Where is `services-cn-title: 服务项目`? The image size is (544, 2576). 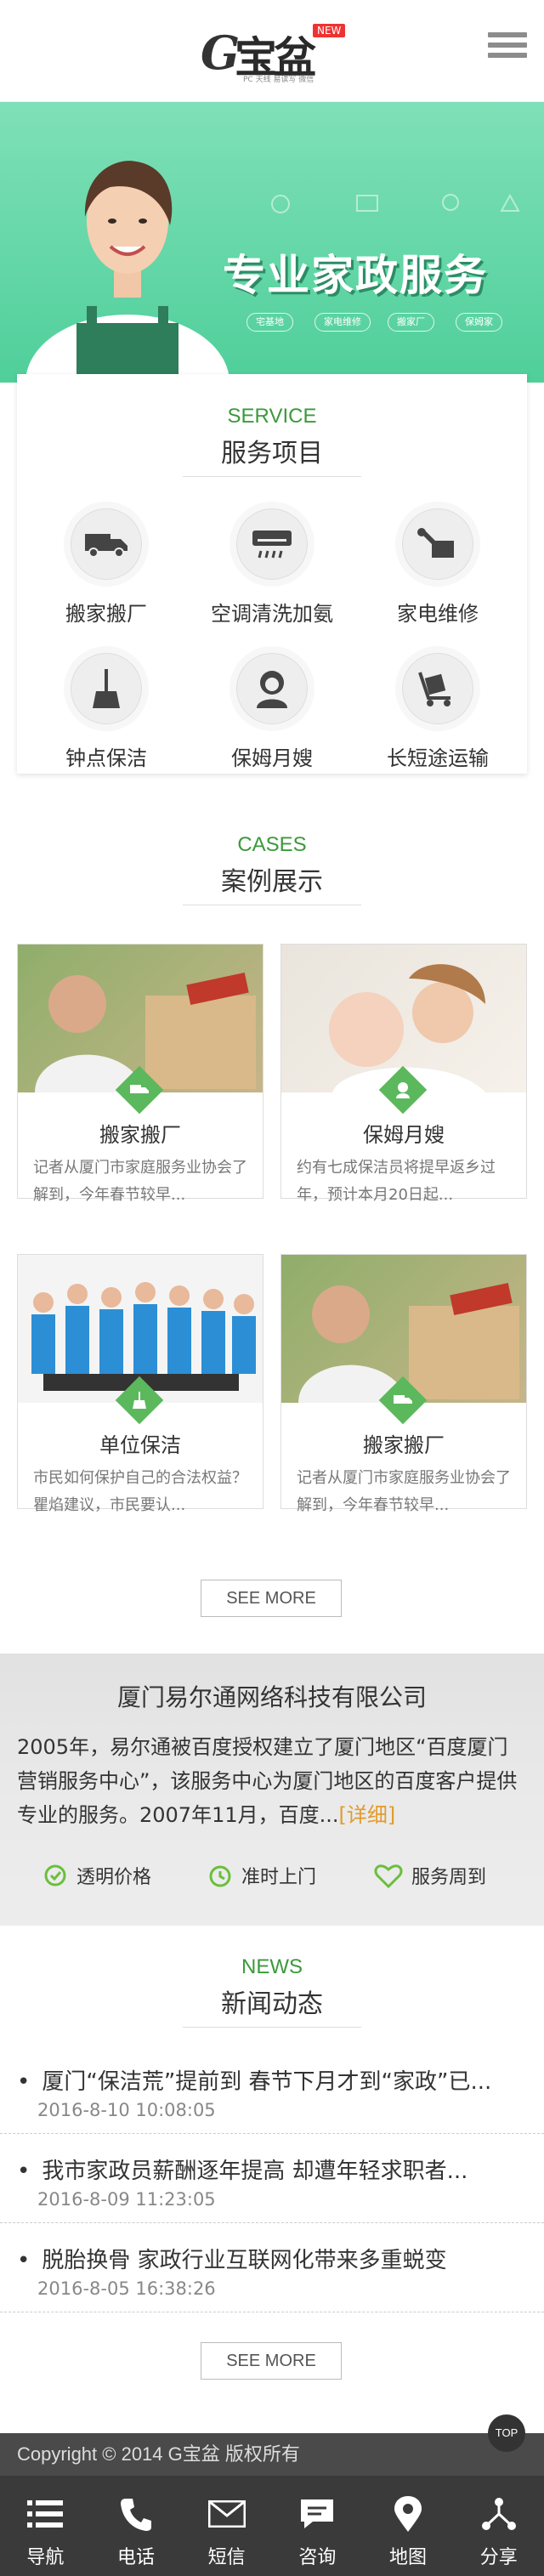 services-cn-title: 服务项目 is located at coordinates (272, 453).